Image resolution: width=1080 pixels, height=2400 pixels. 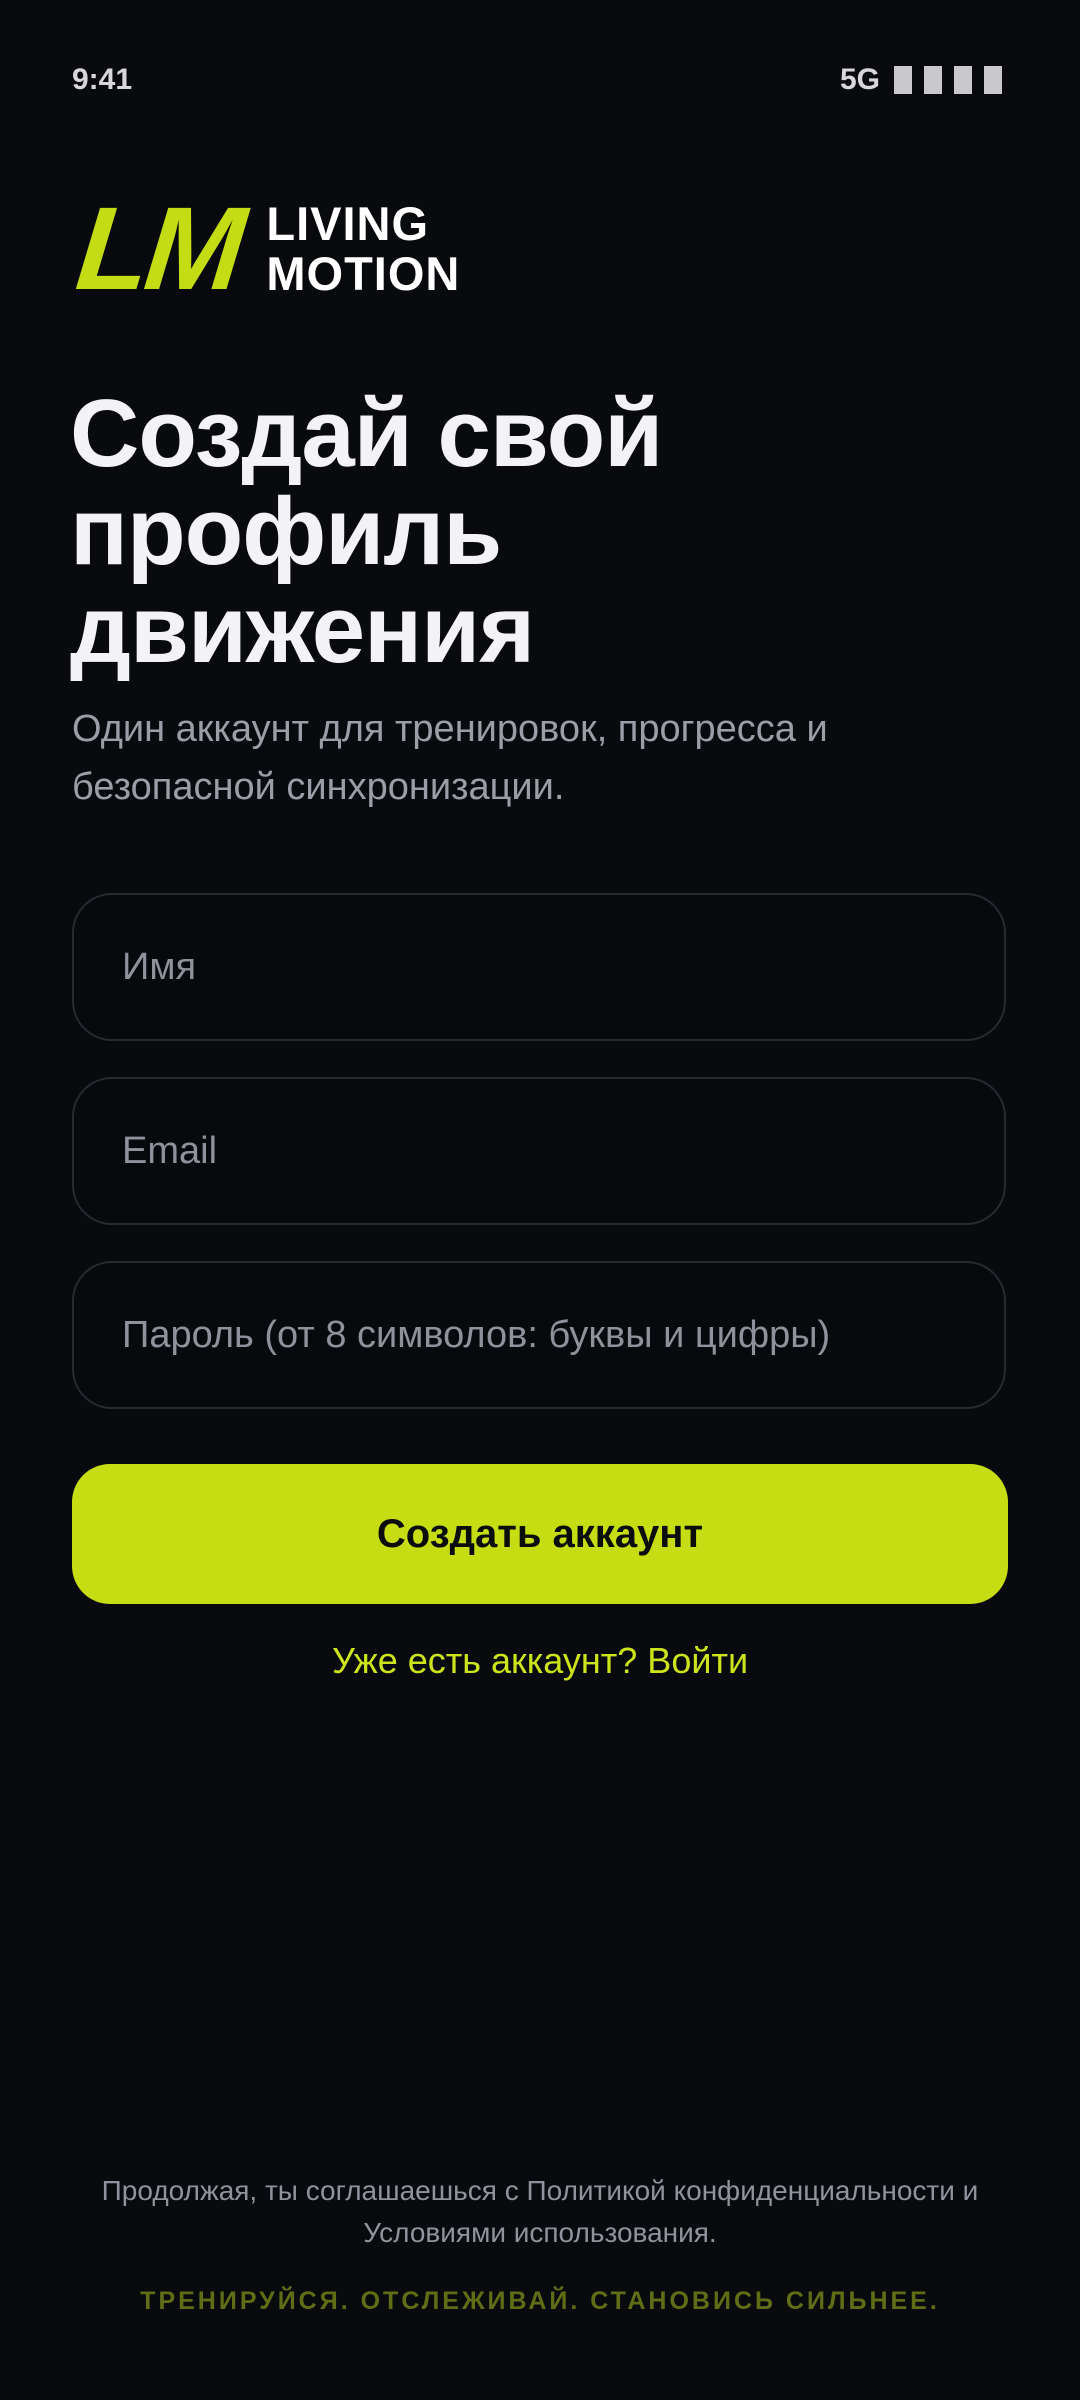 What do you see at coordinates (537, 80) in the screenshot?
I see `status-bar: 9:41 5G` at bounding box center [537, 80].